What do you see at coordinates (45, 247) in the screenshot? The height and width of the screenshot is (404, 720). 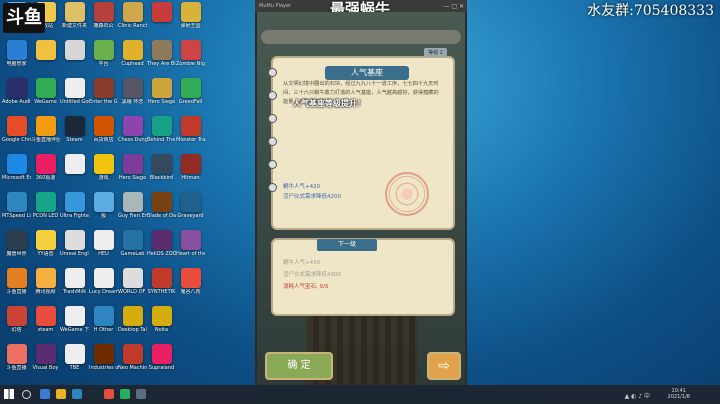 I see `desktop-icon: YY语音` at bounding box center [45, 247].